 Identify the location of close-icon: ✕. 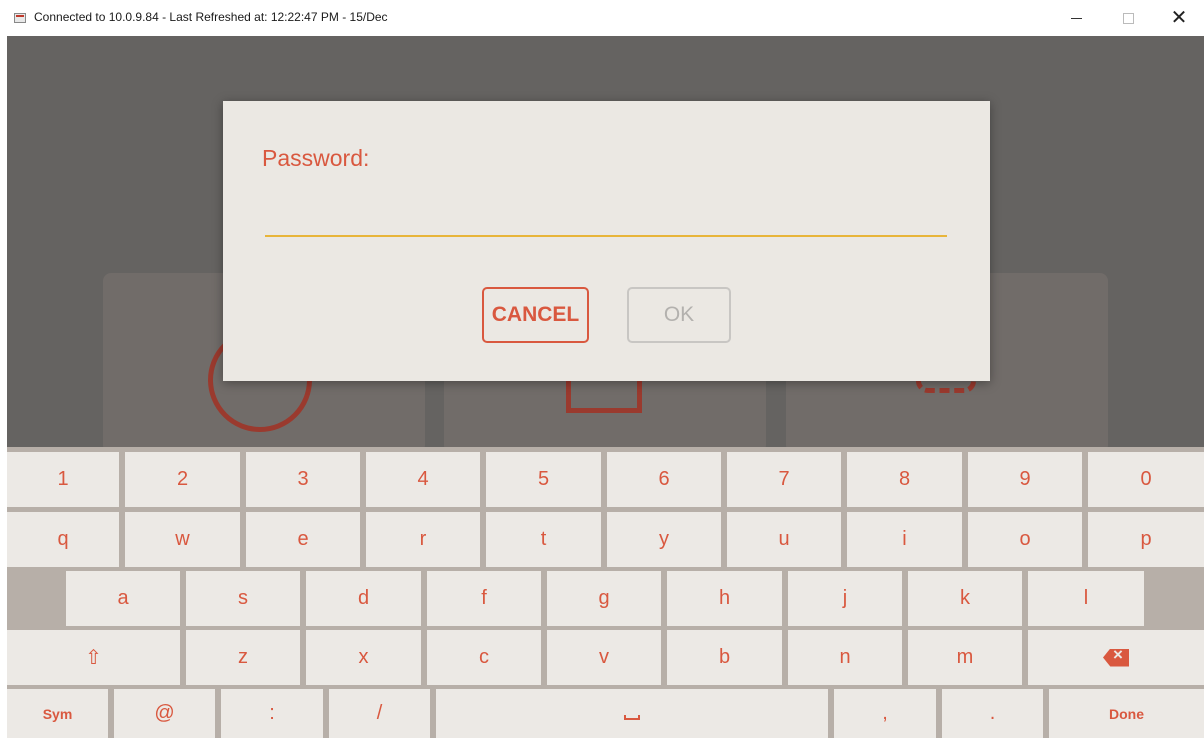
(1179, 18).